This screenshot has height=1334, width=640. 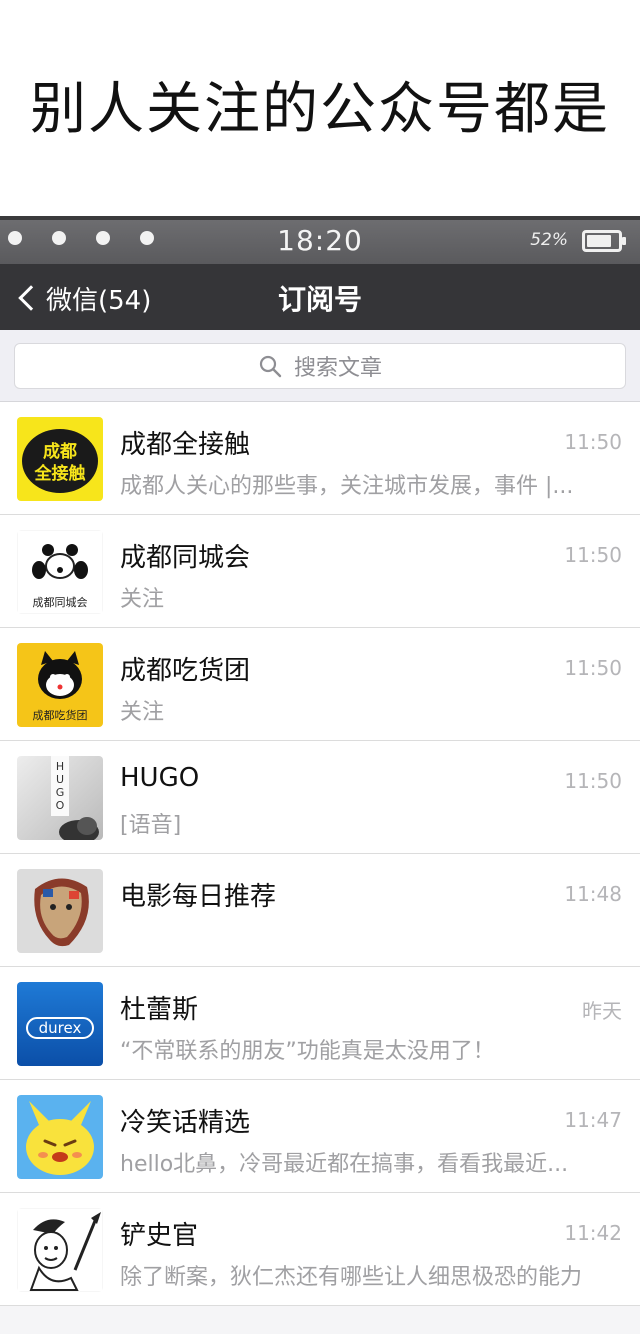 What do you see at coordinates (60, 779) in the screenshot?
I see `svg-text: U` at bounding box center [60, 779].